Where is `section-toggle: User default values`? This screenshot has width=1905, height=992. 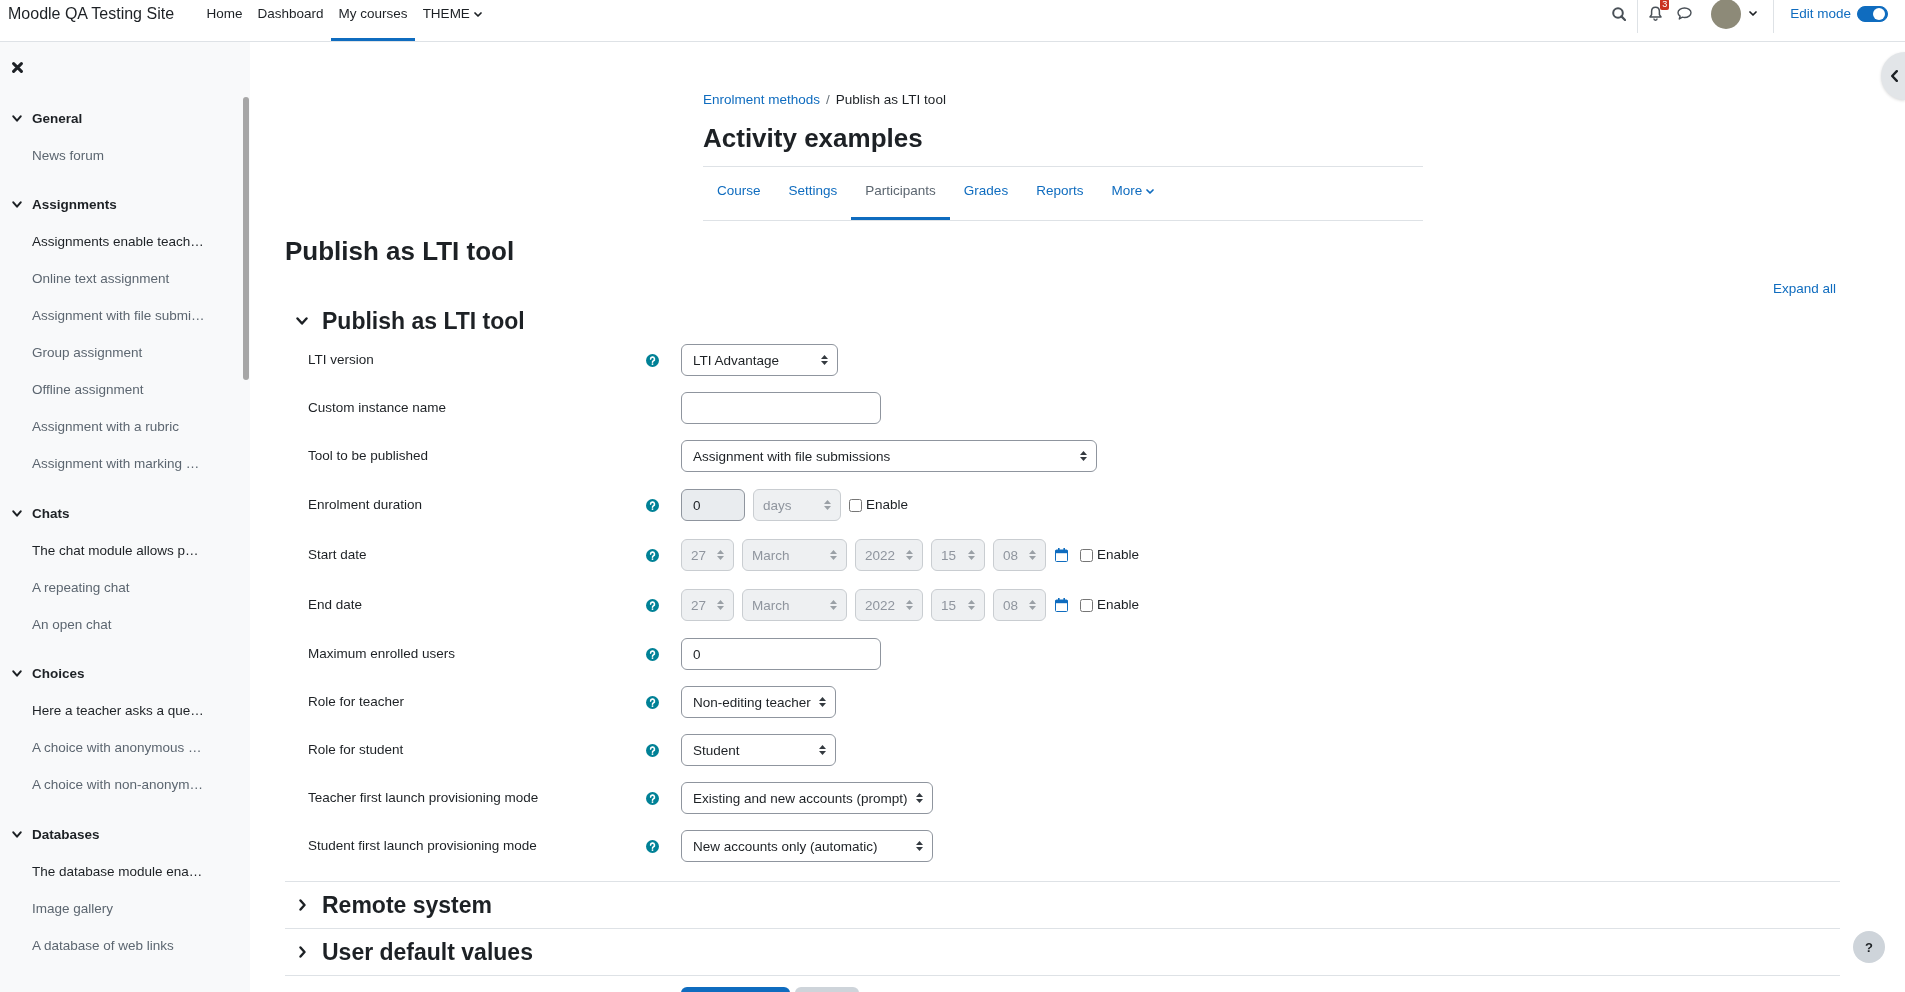 section-toggle: User default values is located at coordinates (409, 952).